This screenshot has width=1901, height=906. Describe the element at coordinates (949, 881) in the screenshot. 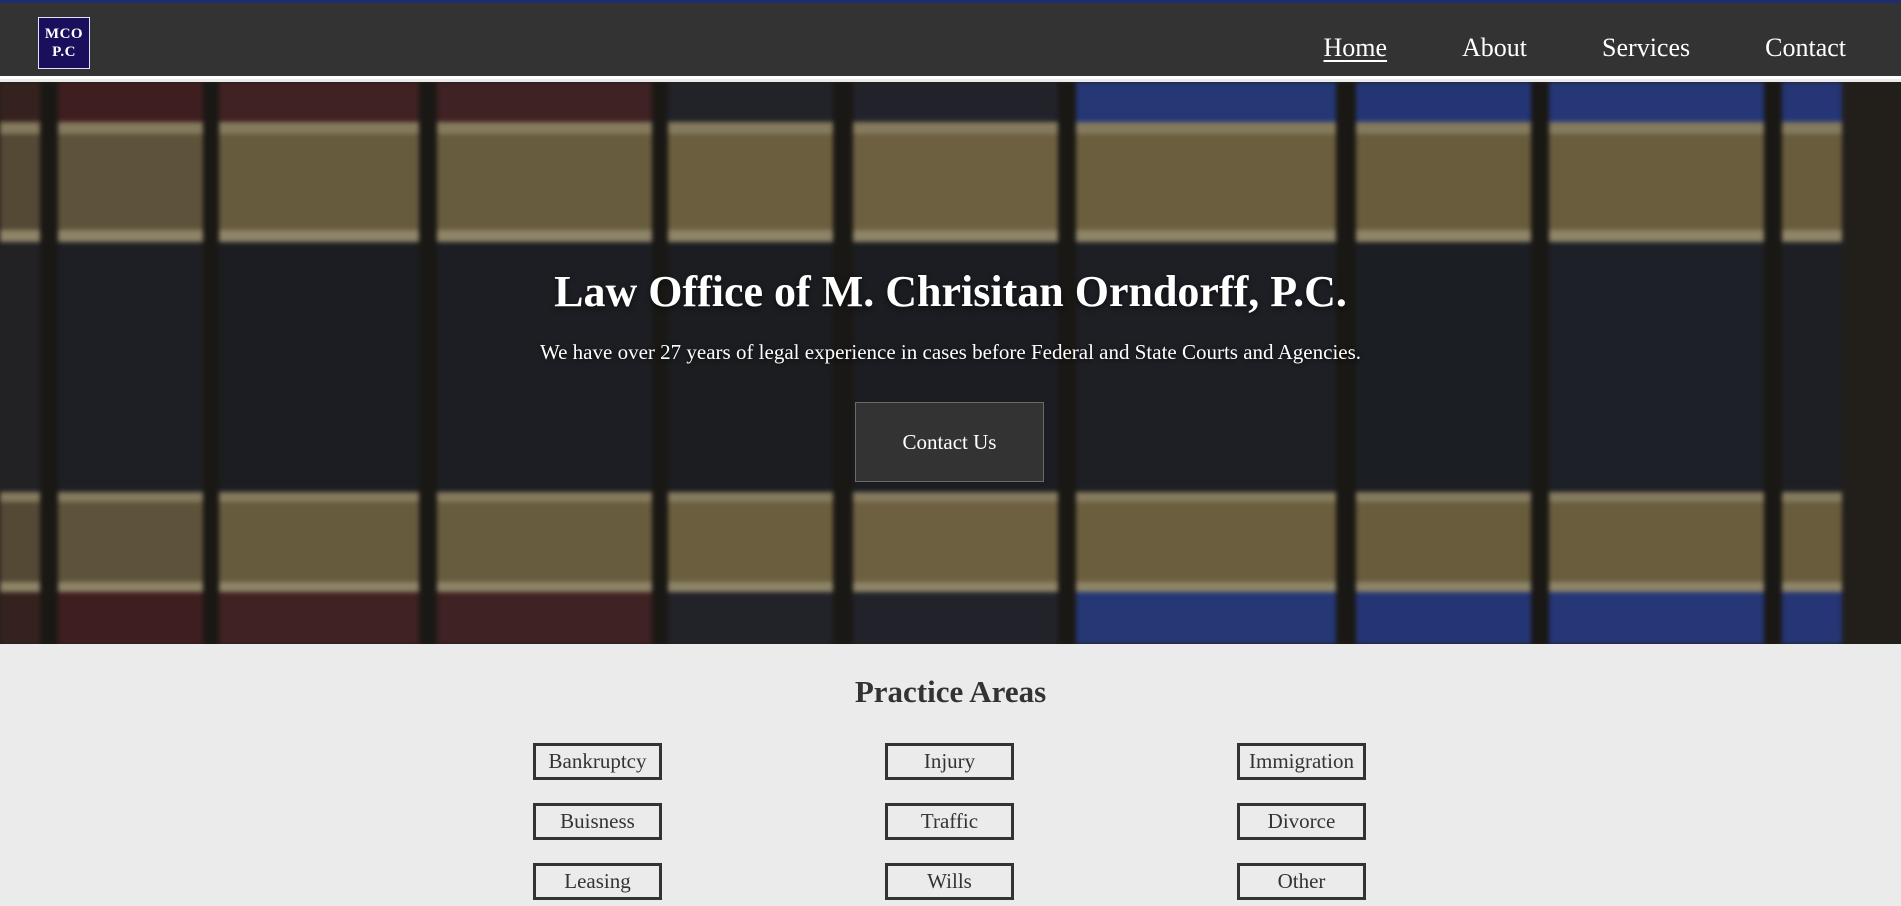

I see `practice-area-wills: Wills` at that location.